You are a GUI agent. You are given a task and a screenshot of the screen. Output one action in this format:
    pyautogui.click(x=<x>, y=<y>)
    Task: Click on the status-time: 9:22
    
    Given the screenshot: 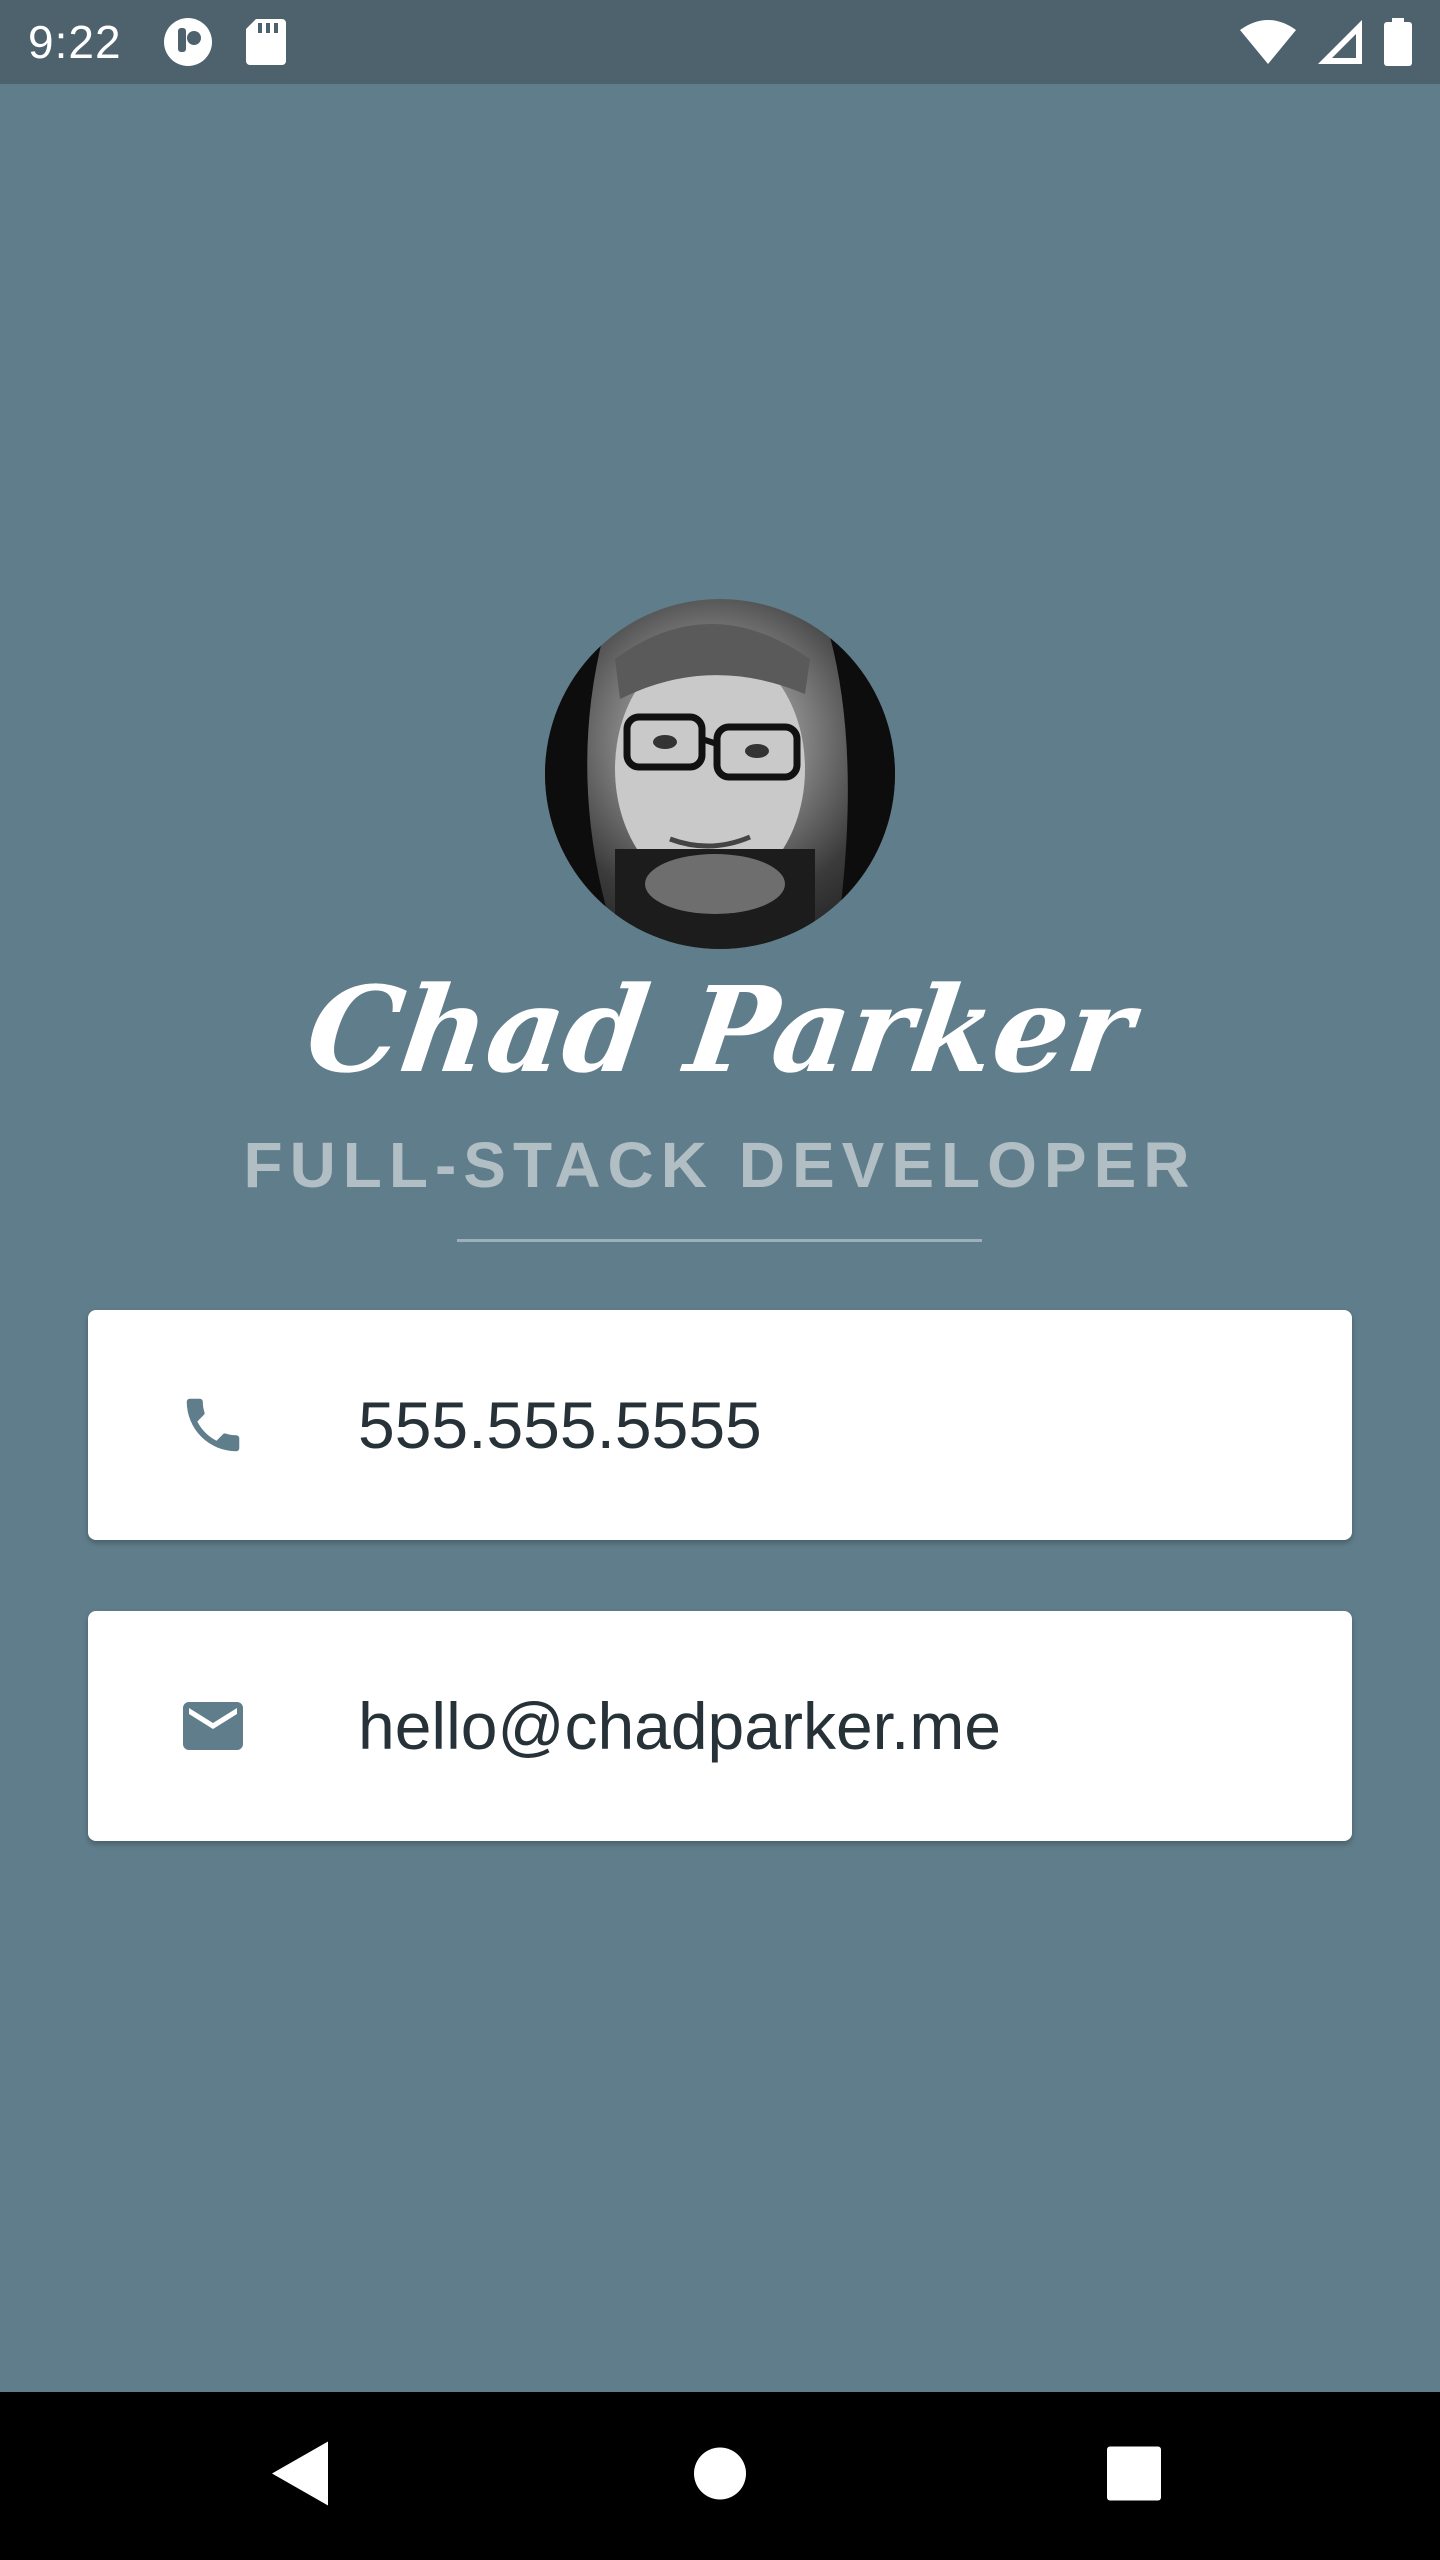 What is the action you would take?
    pyautogui.click(x=75, y=42)
    